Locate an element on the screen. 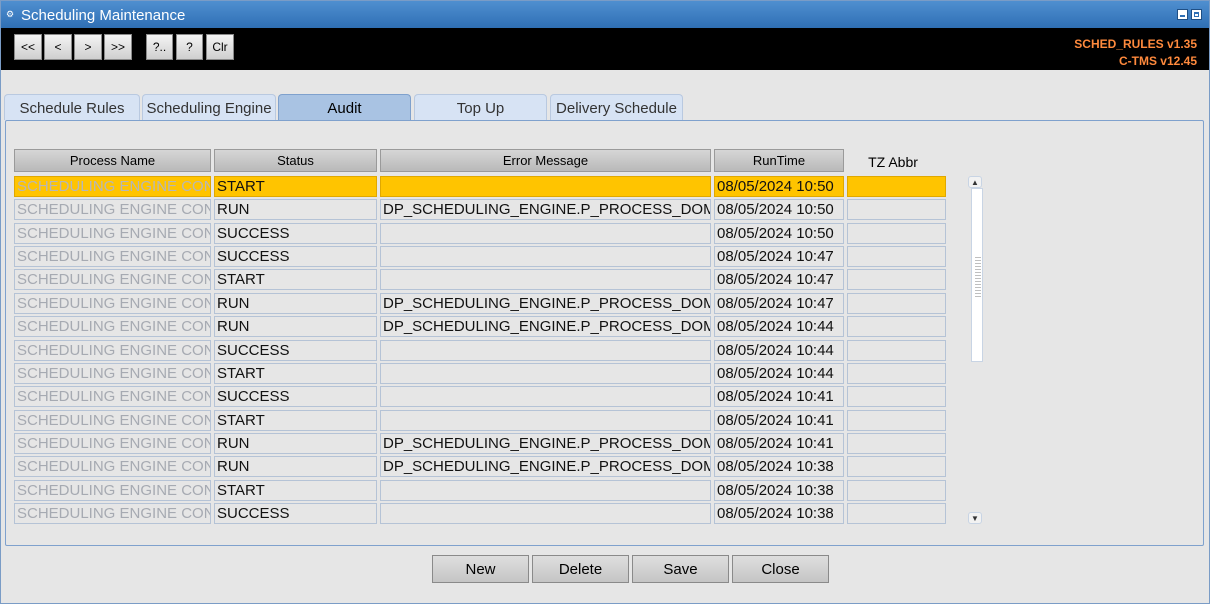 The height and width of the screenshot is (604, 1210). minimize-button is located at coordinates (1182, 14).